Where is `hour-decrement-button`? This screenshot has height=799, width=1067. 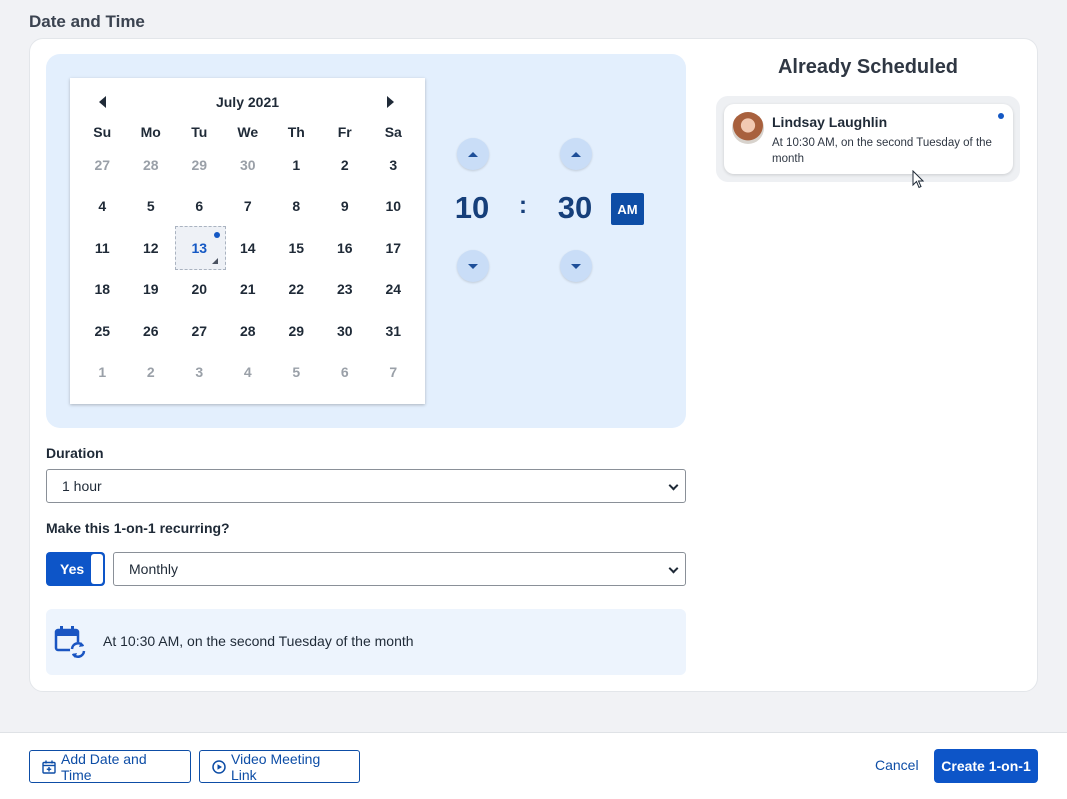 hour-decrement-button is located at coordinates (473, 266).